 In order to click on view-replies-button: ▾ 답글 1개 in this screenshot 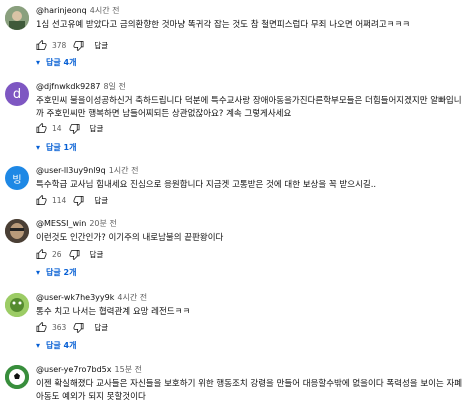, I will do `click(56, 147)`.